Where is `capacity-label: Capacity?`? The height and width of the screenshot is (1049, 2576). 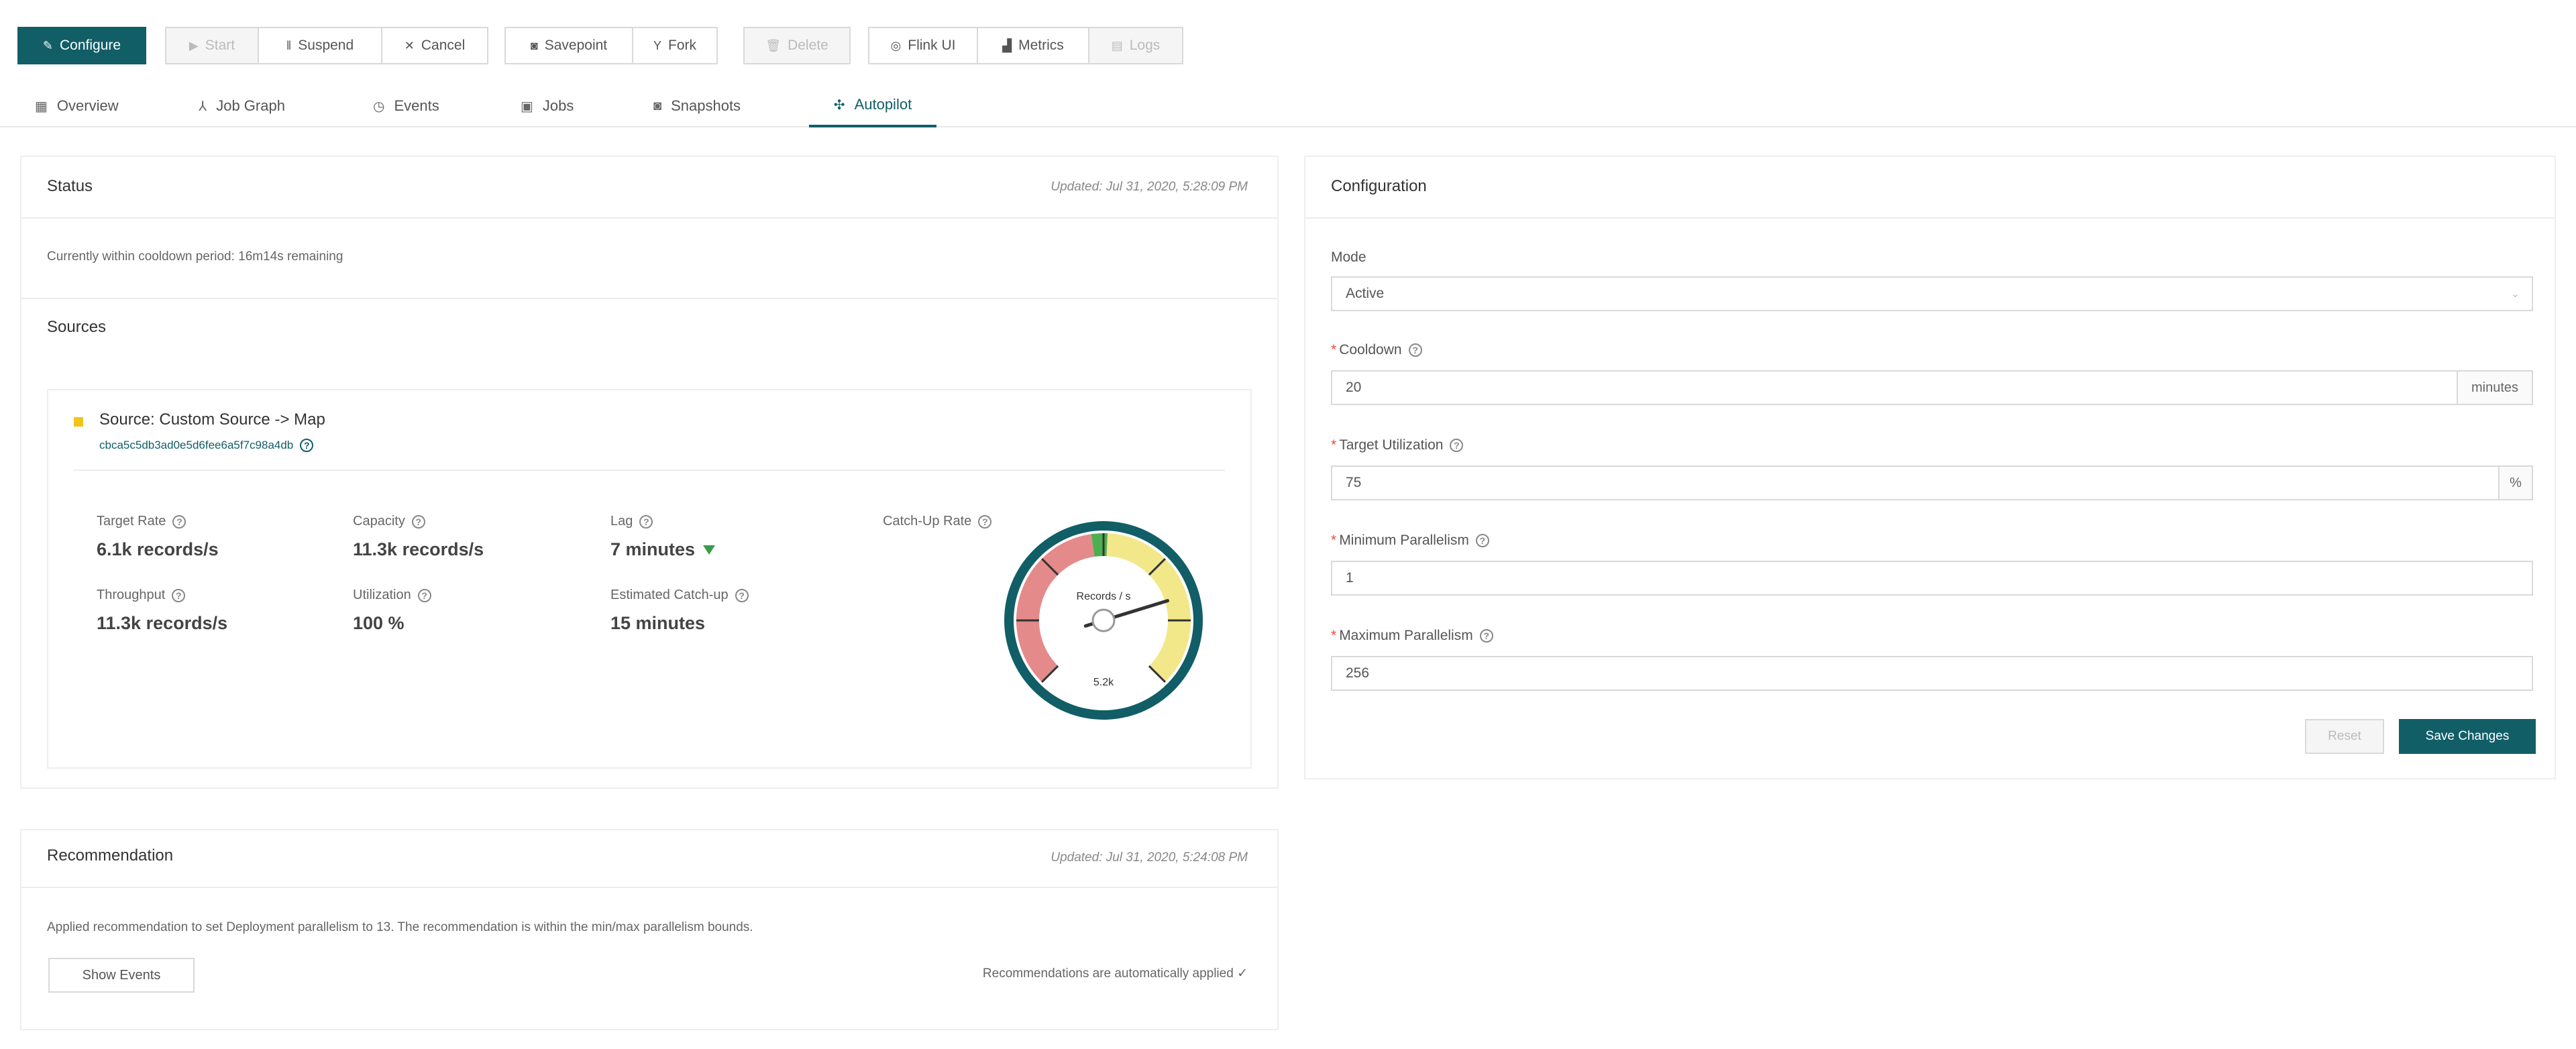
capacity-label: Capacity? is located at coordinates (389, 521).